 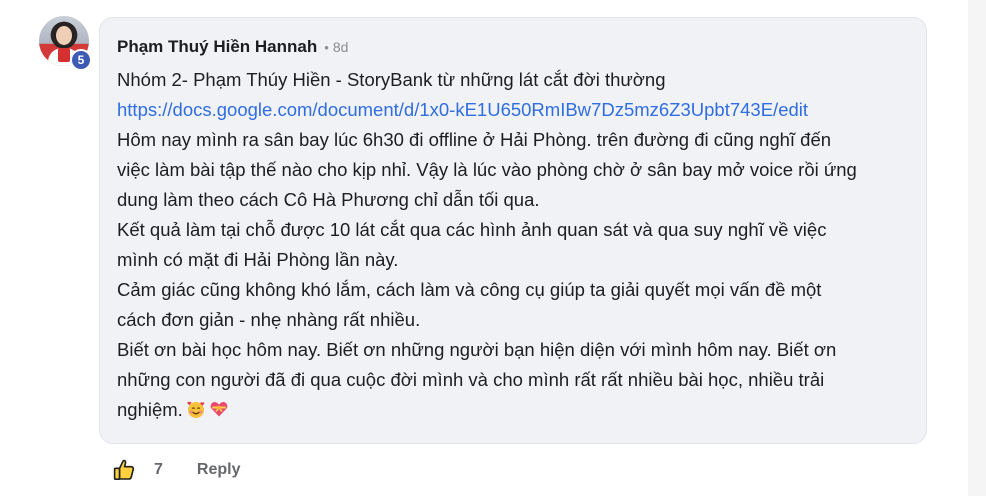 What do you see at coordinates (517, 410) in the screenshot?
I see `comment-last-line: nghiệm.` at bounding box center [517, 410].